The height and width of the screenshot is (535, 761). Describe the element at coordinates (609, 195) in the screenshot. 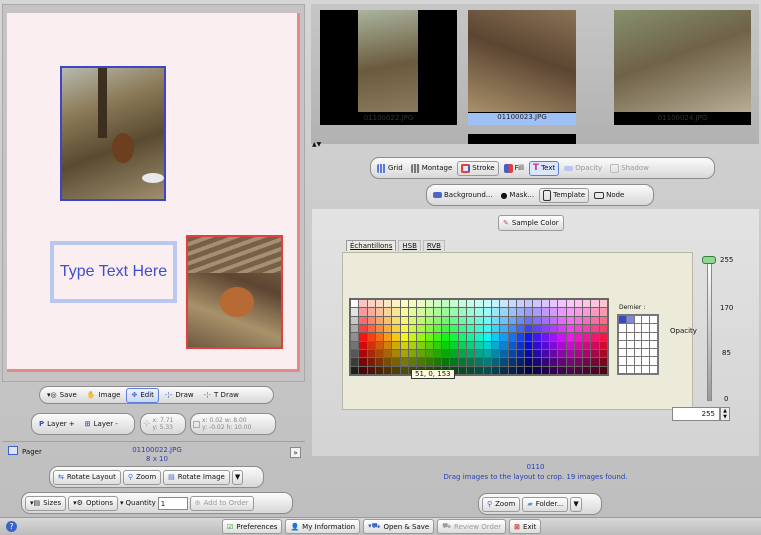

I see `node-tool: Node` at that location.